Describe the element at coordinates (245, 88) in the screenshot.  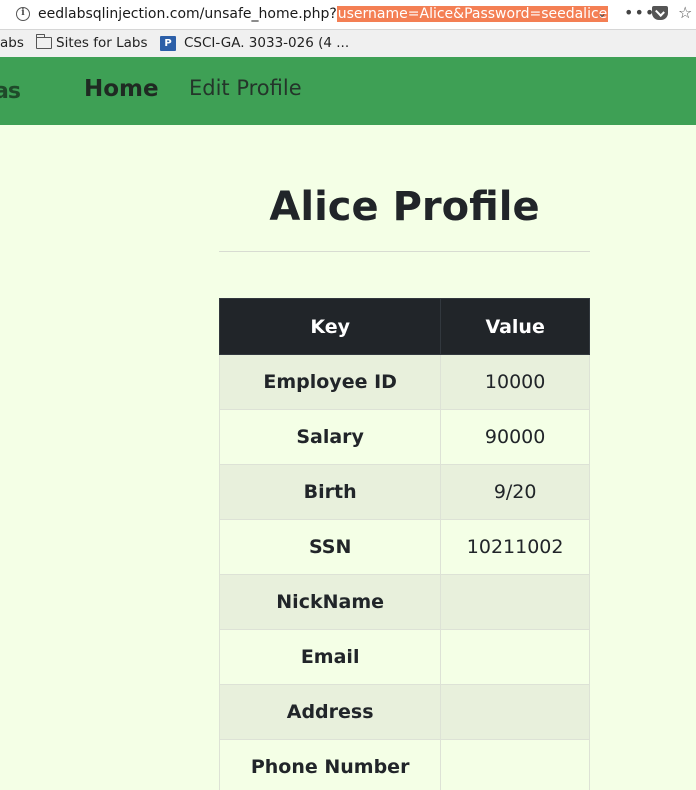
I see `nav-edit-profile-link: Edit Profile` at that location.